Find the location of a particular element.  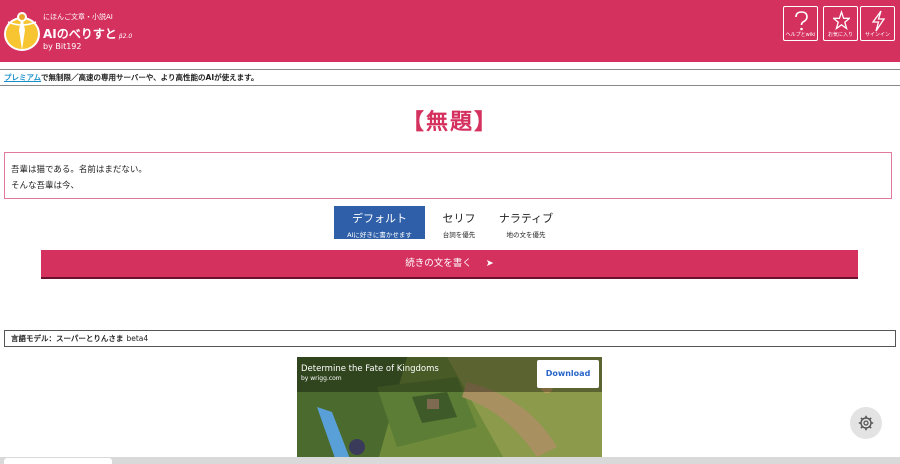

mode-narrative-button: ナラティブ 地の文を優先 is located at coordinates (526, 222).